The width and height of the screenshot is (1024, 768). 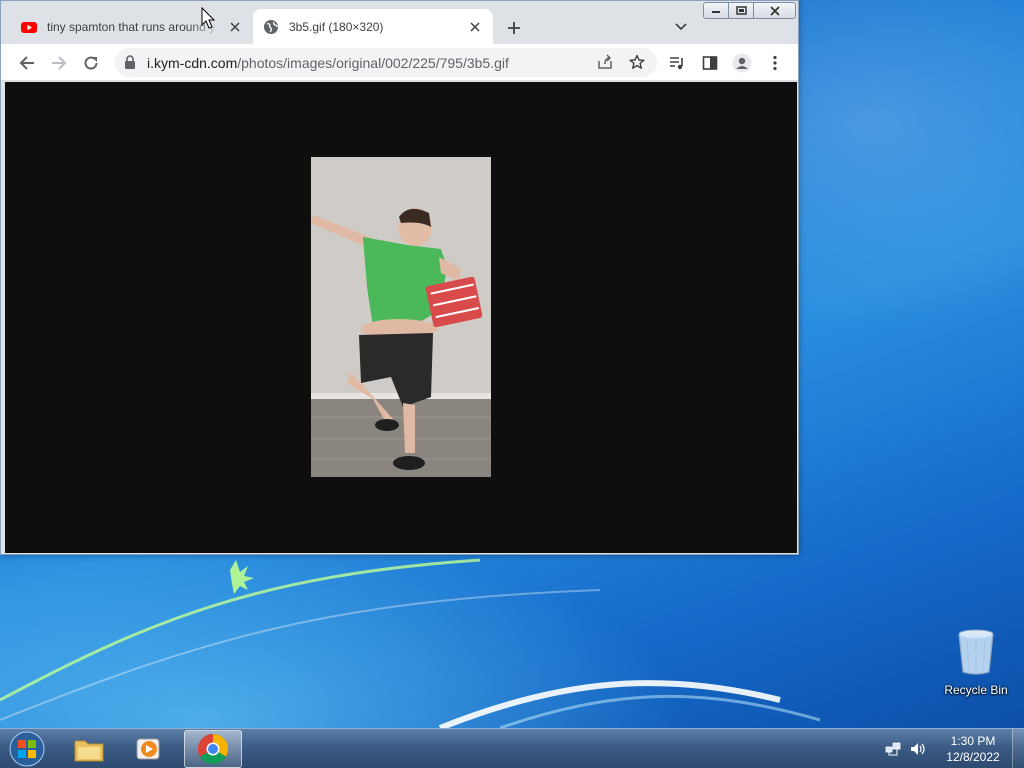 What do you see at coordinates (27, 749) in the screenshot?
I see `start-button` at bounding box center [27, 749].